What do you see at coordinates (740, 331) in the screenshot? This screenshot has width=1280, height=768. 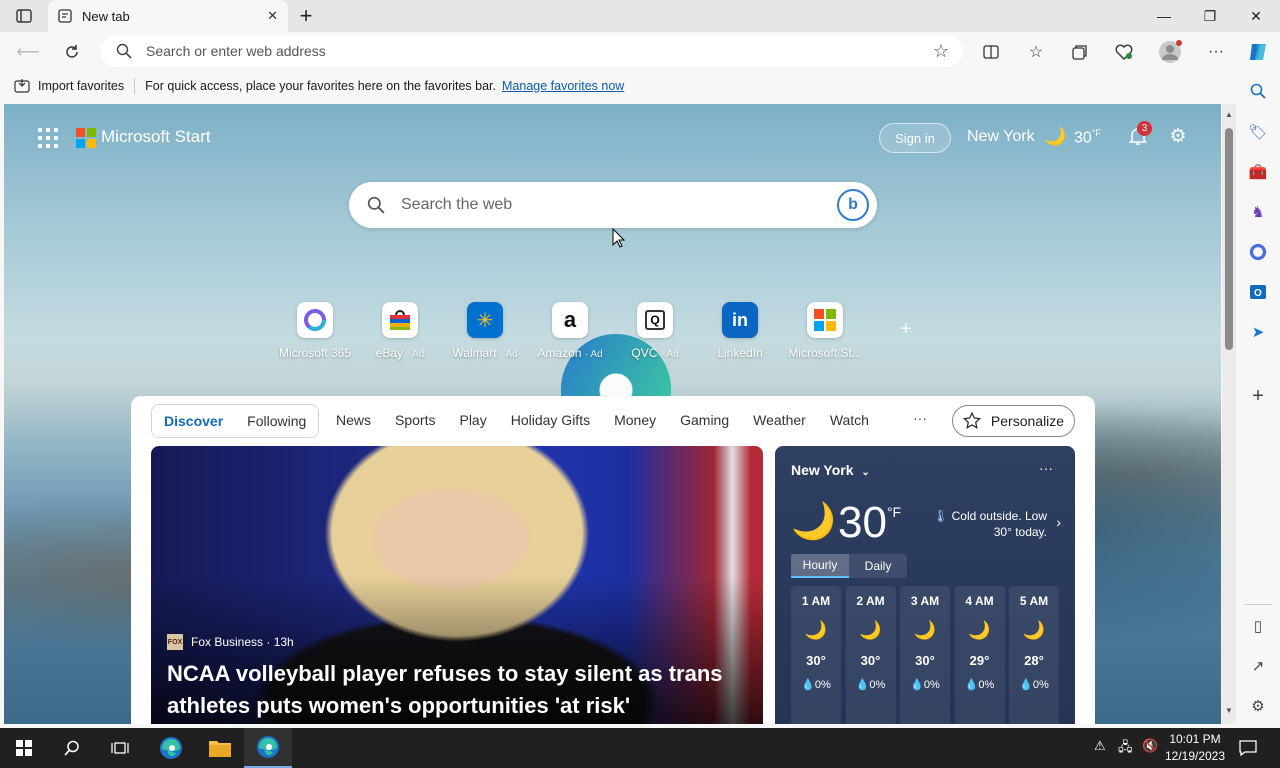 I see `quick-link-linkedin: in LinkedIn` at bounding box center [740, 331].